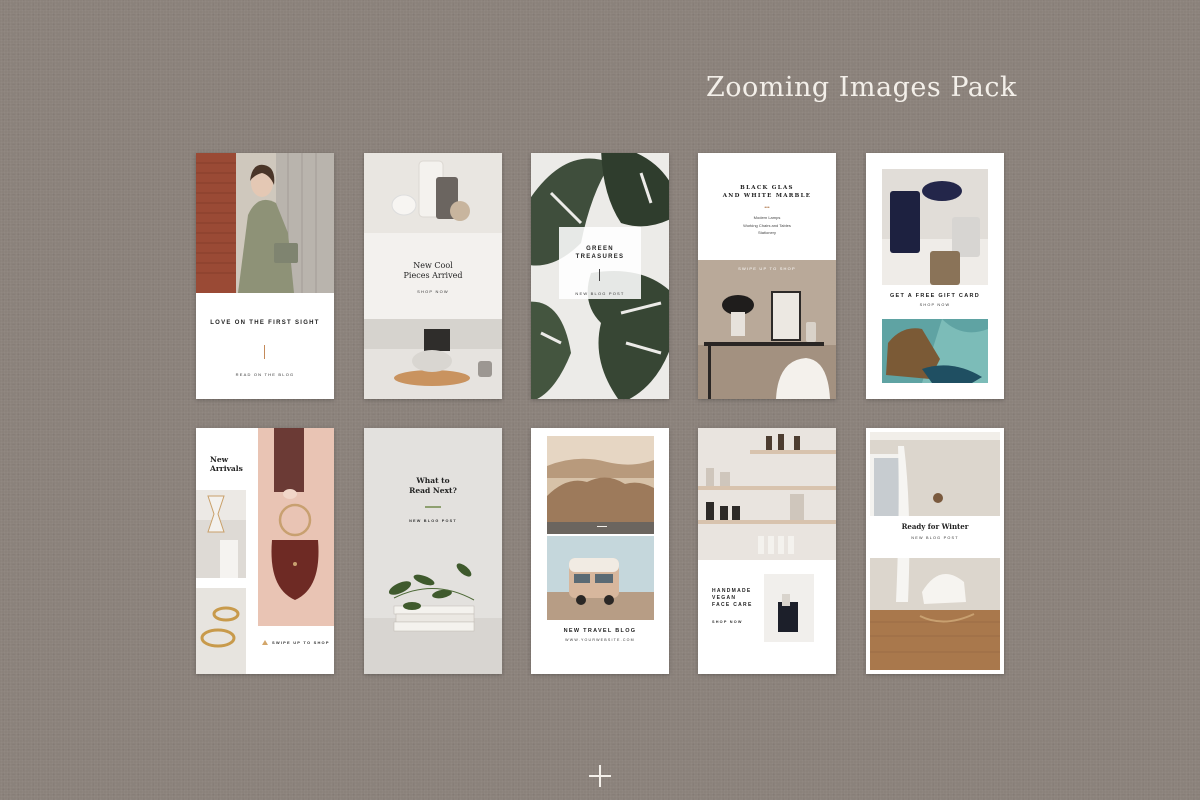  I want to click on feature-item: Stationery, so click(766, 233).